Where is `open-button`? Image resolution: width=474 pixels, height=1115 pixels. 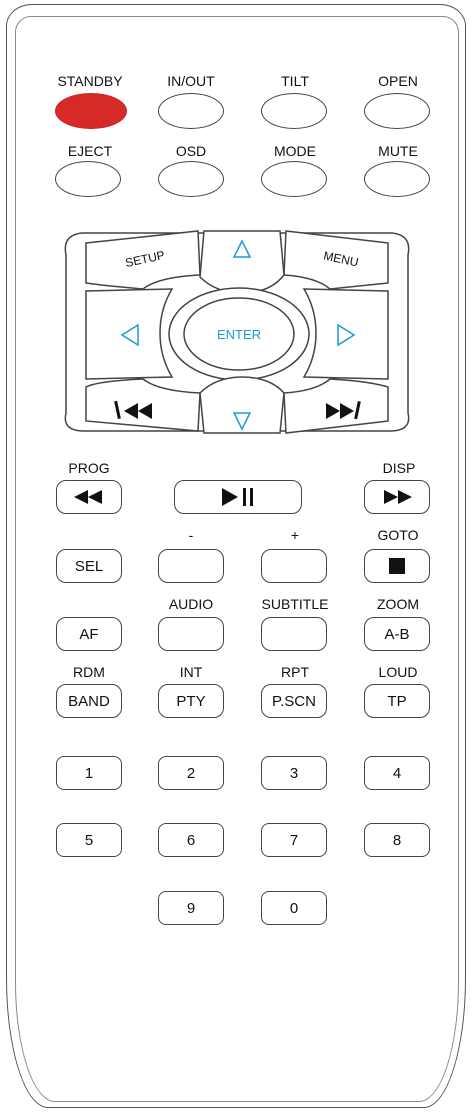
open-button is located at coordinates (397, 111).